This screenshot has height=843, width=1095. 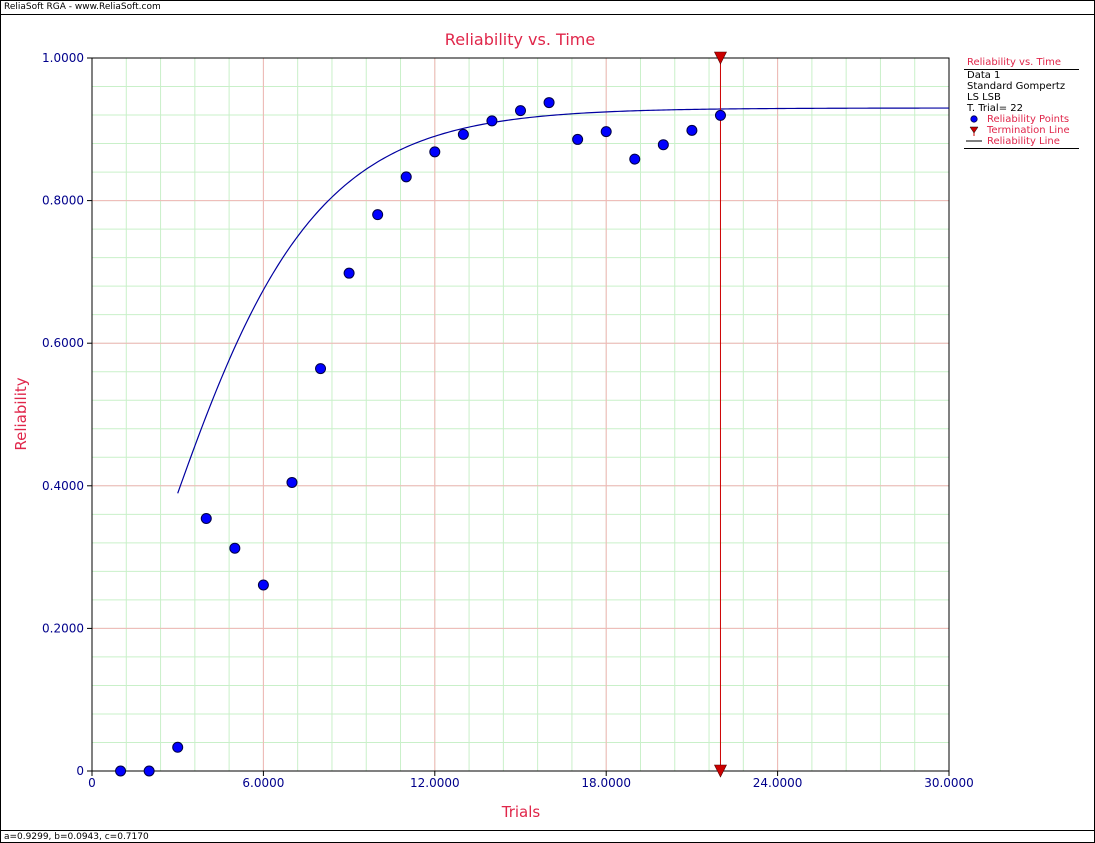 I want to click on legend-label-points: Reliability Points, so click(x=1028, y=119).